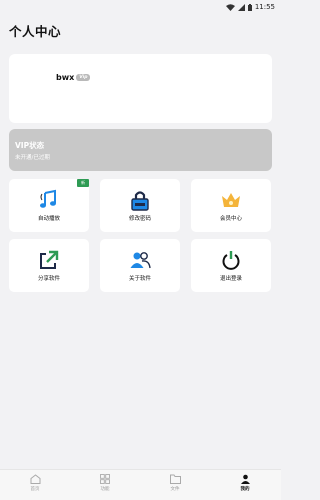 The height and width of the screenshot is (500, 320). I want to click on nav-functions: 功能, so click(105, 487).